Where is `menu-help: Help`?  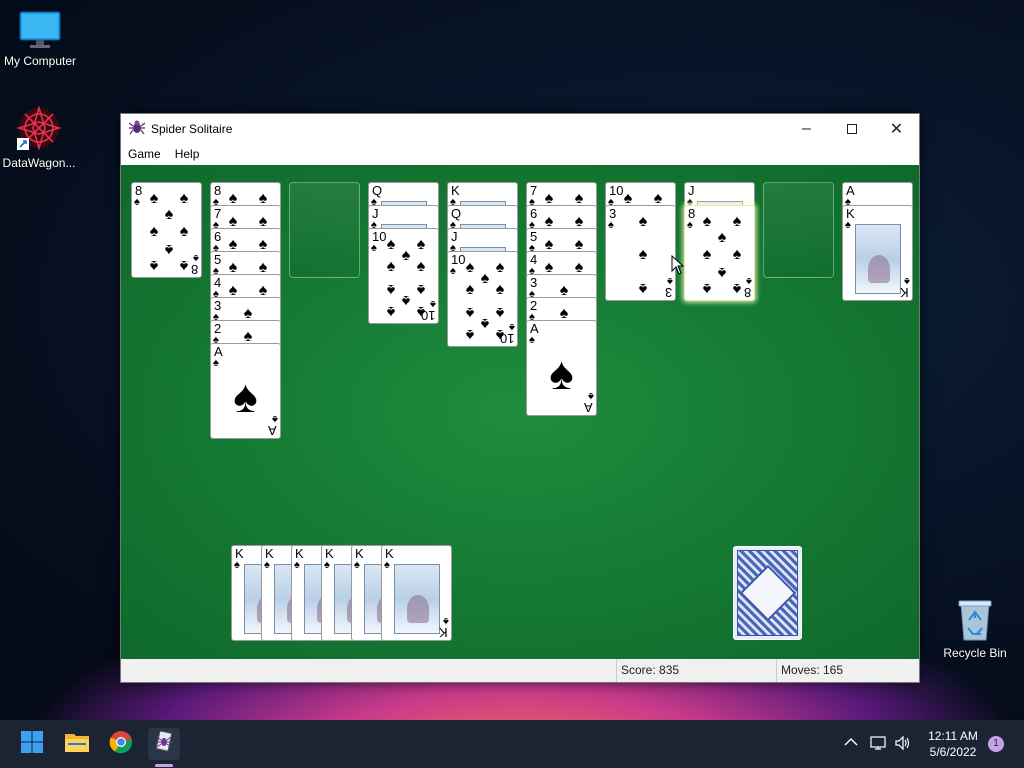
menu-help: Help is located at coordinates (187, 154).